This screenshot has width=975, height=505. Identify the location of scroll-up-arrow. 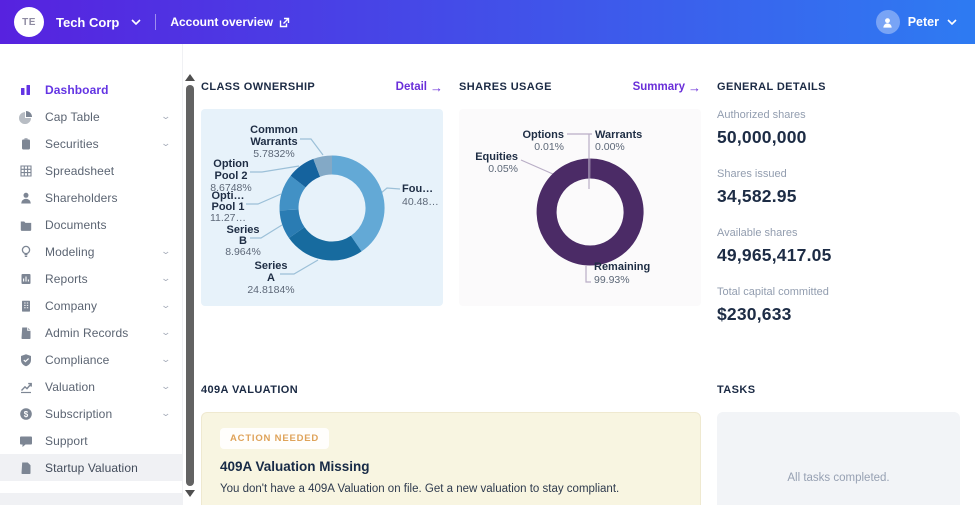
(190, 77).